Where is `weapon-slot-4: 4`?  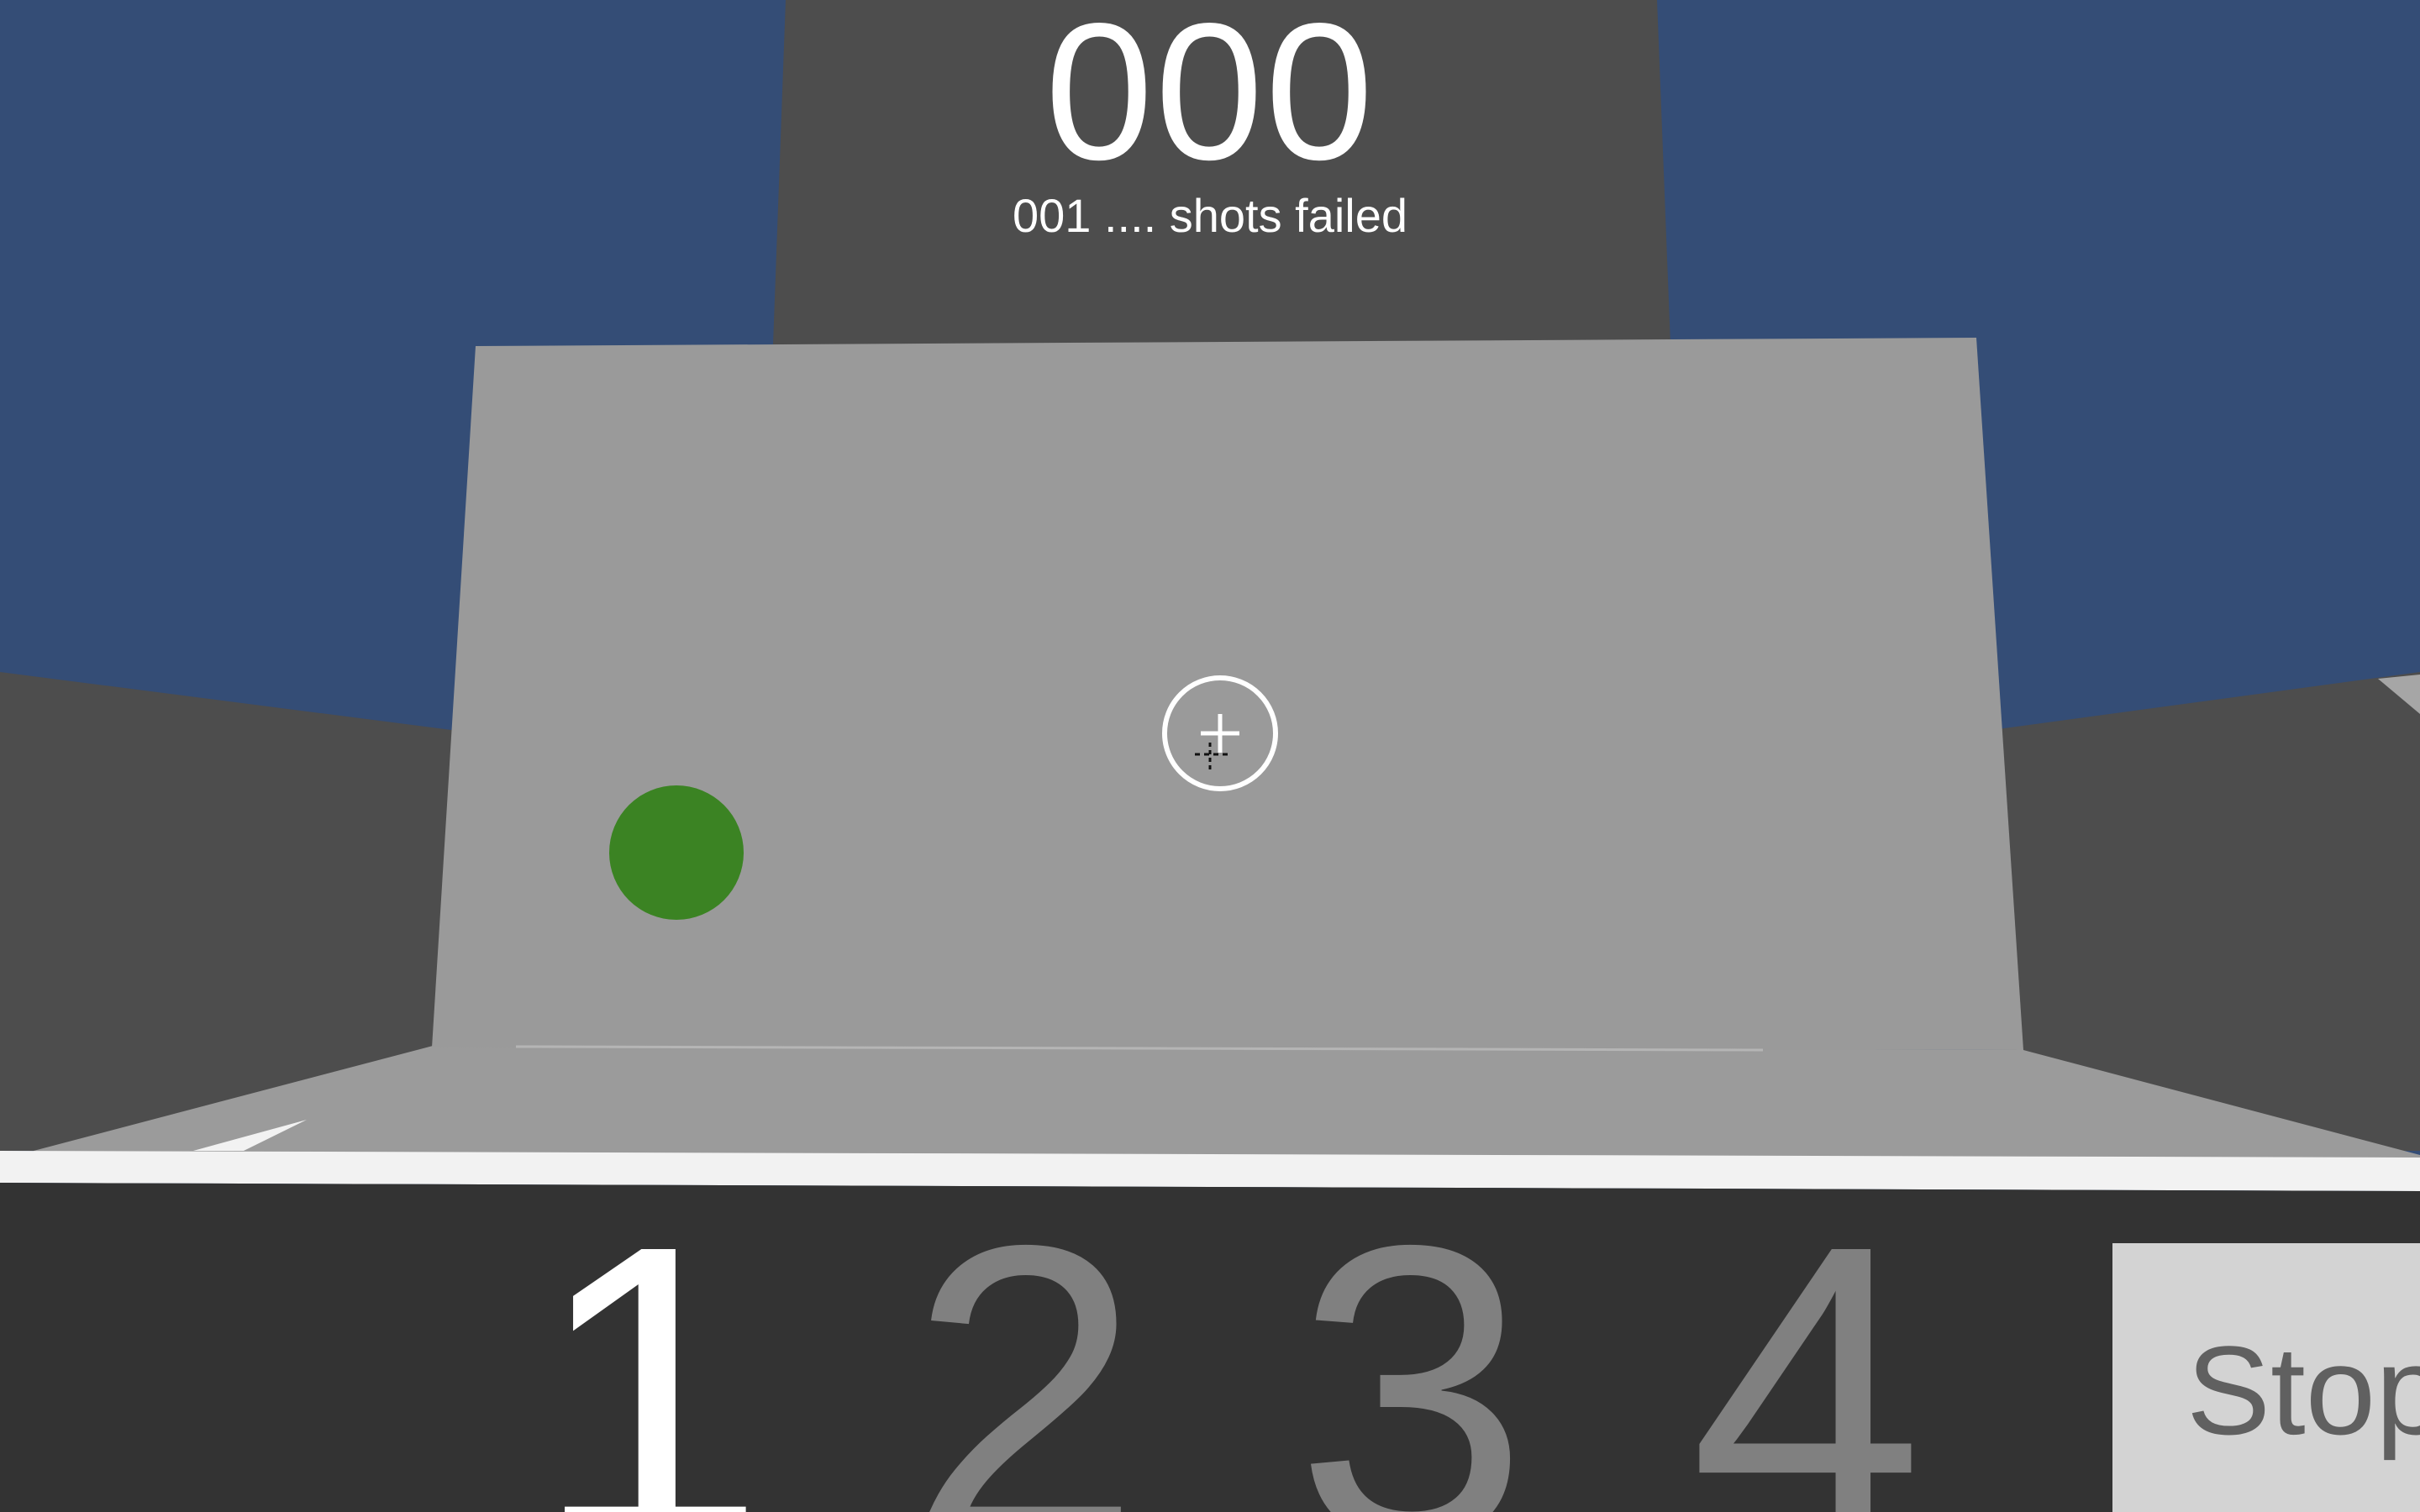
weapon-slot-4: 4 is located at coordinates (1807, 1347).